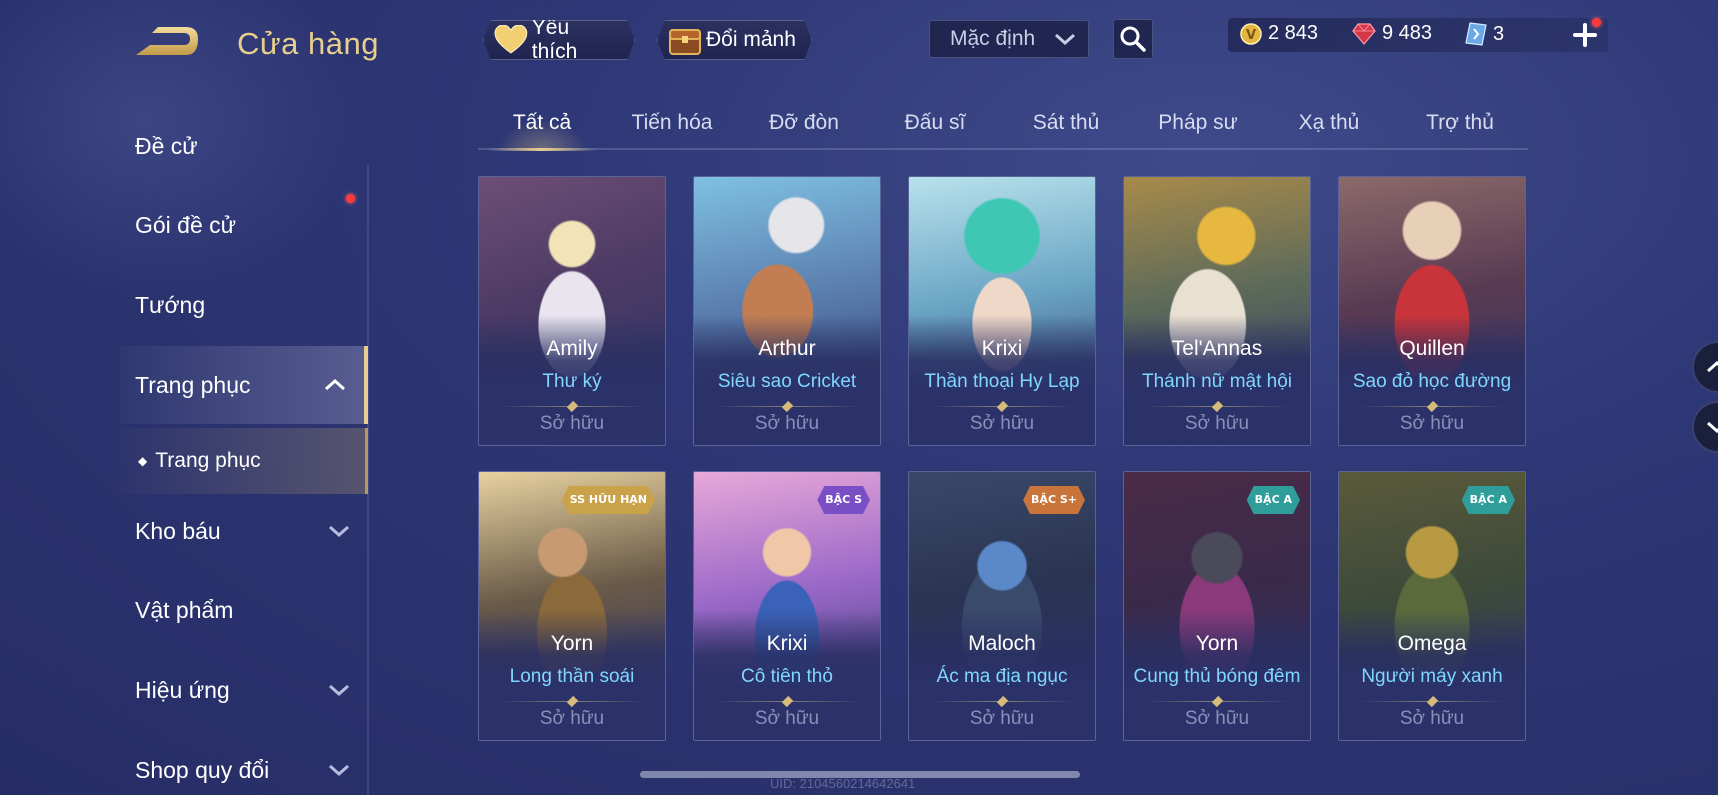 This screenshot has width=1718, height=795. Describe the element at coordinates (1217, 381) in the screenshot. I see `skin-name: Thánh nữ mật hội` at that location.